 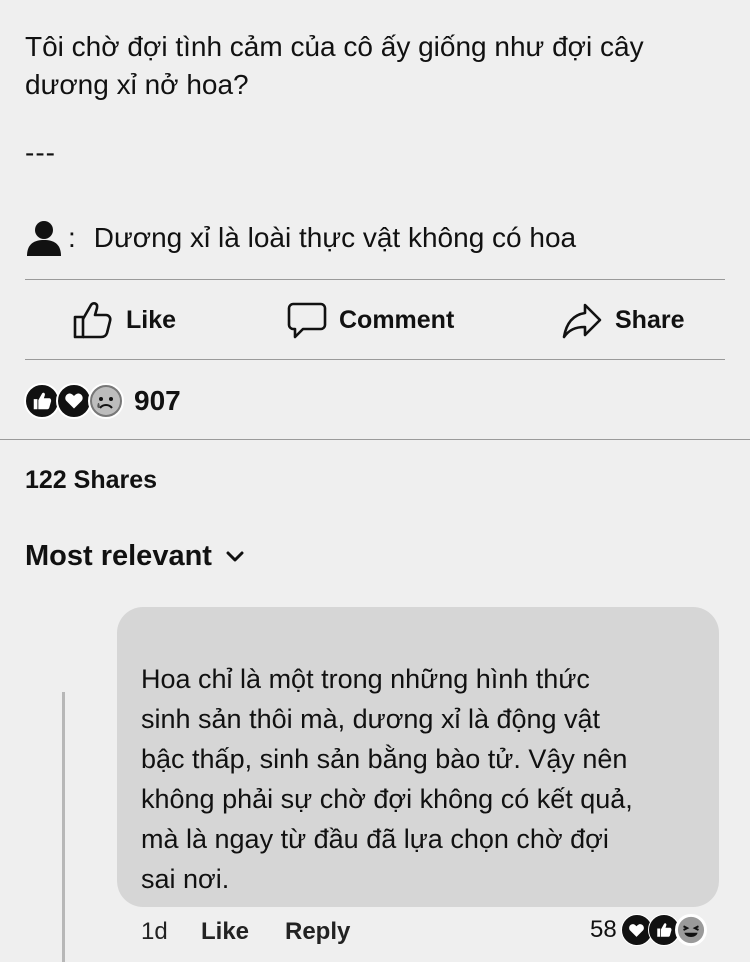 What do you see at coordinates (42, 401) in the screenshot?
I see `like-reaction-icon` at bounding box center [42, 401].